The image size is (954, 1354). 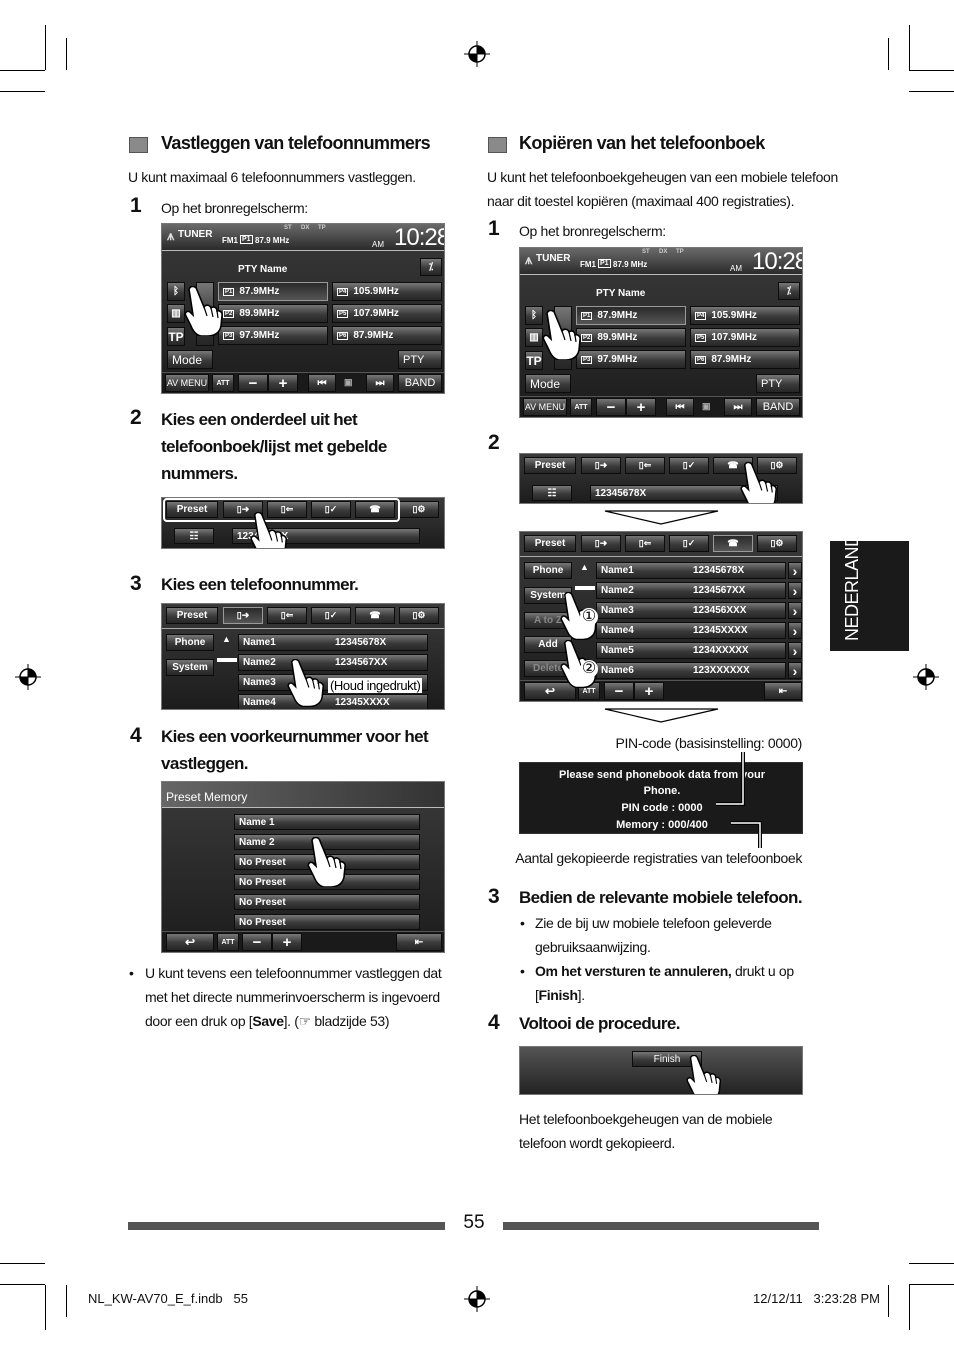 I want to click on memory-leader-line, so click(x=746, y=834).